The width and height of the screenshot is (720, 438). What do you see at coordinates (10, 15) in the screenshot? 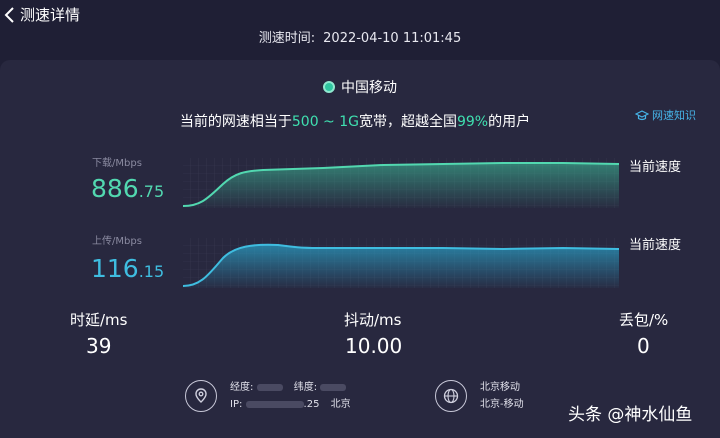
I see `back-arrow-icon` at bounding box center [10, 15].